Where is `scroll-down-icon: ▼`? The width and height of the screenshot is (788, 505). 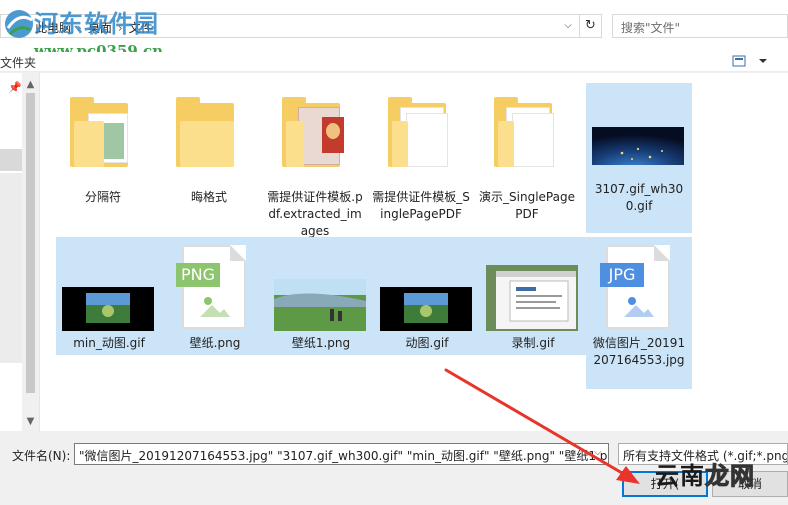
scroll-down-icon: ▼ is located at coordinates (30, 421).